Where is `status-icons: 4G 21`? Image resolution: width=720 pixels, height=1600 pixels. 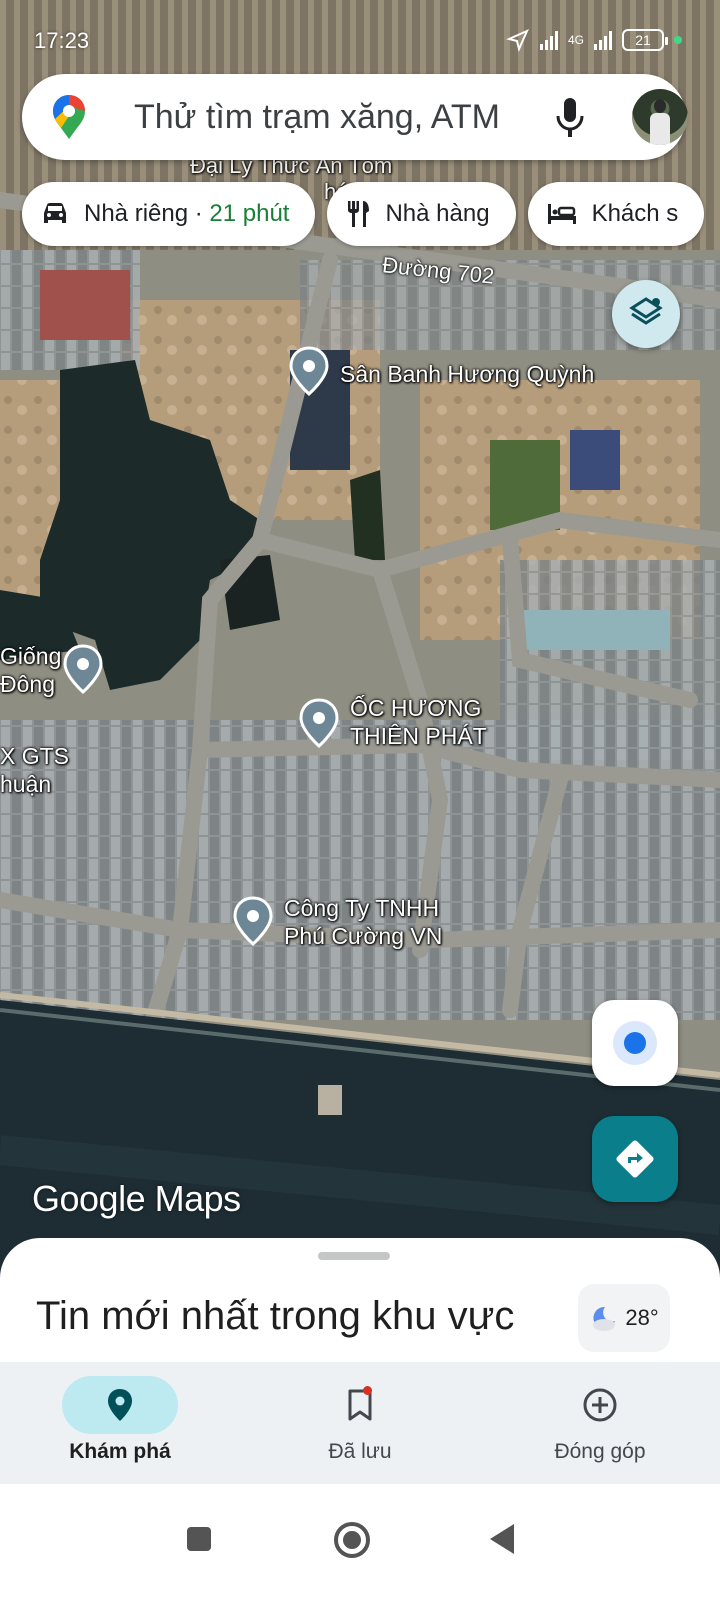
status-icons: 4G 21 is located at coordinates (593, 40).